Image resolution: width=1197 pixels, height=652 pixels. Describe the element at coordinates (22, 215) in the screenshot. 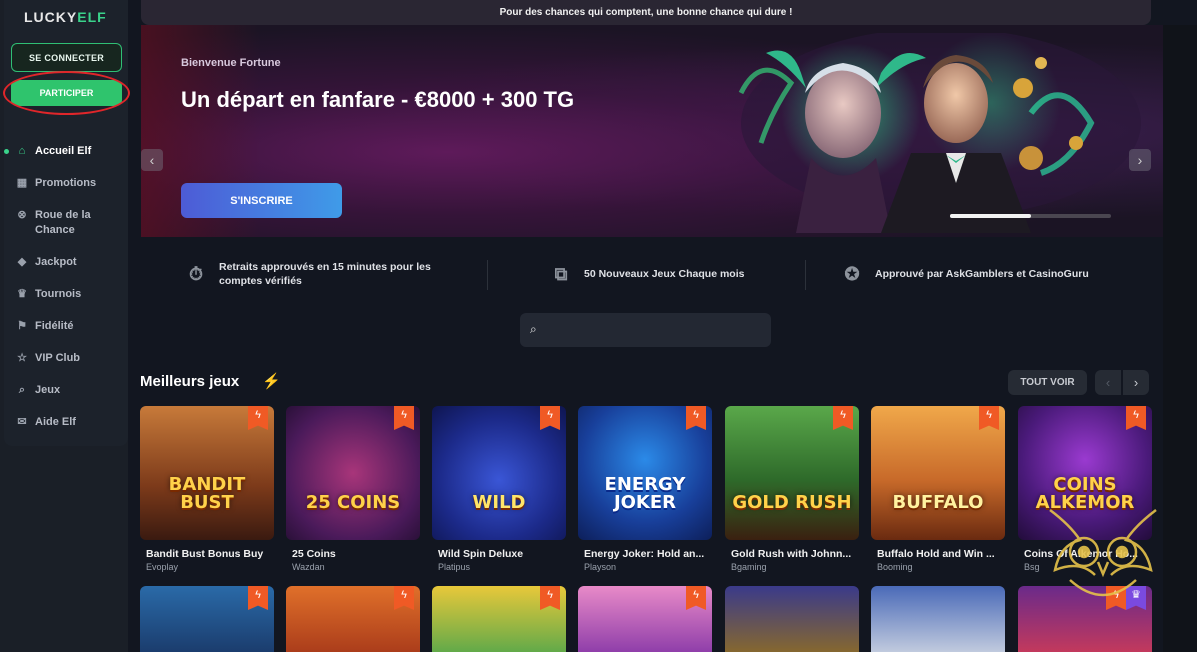

I see `wheel-icon: ⊗` at that location.